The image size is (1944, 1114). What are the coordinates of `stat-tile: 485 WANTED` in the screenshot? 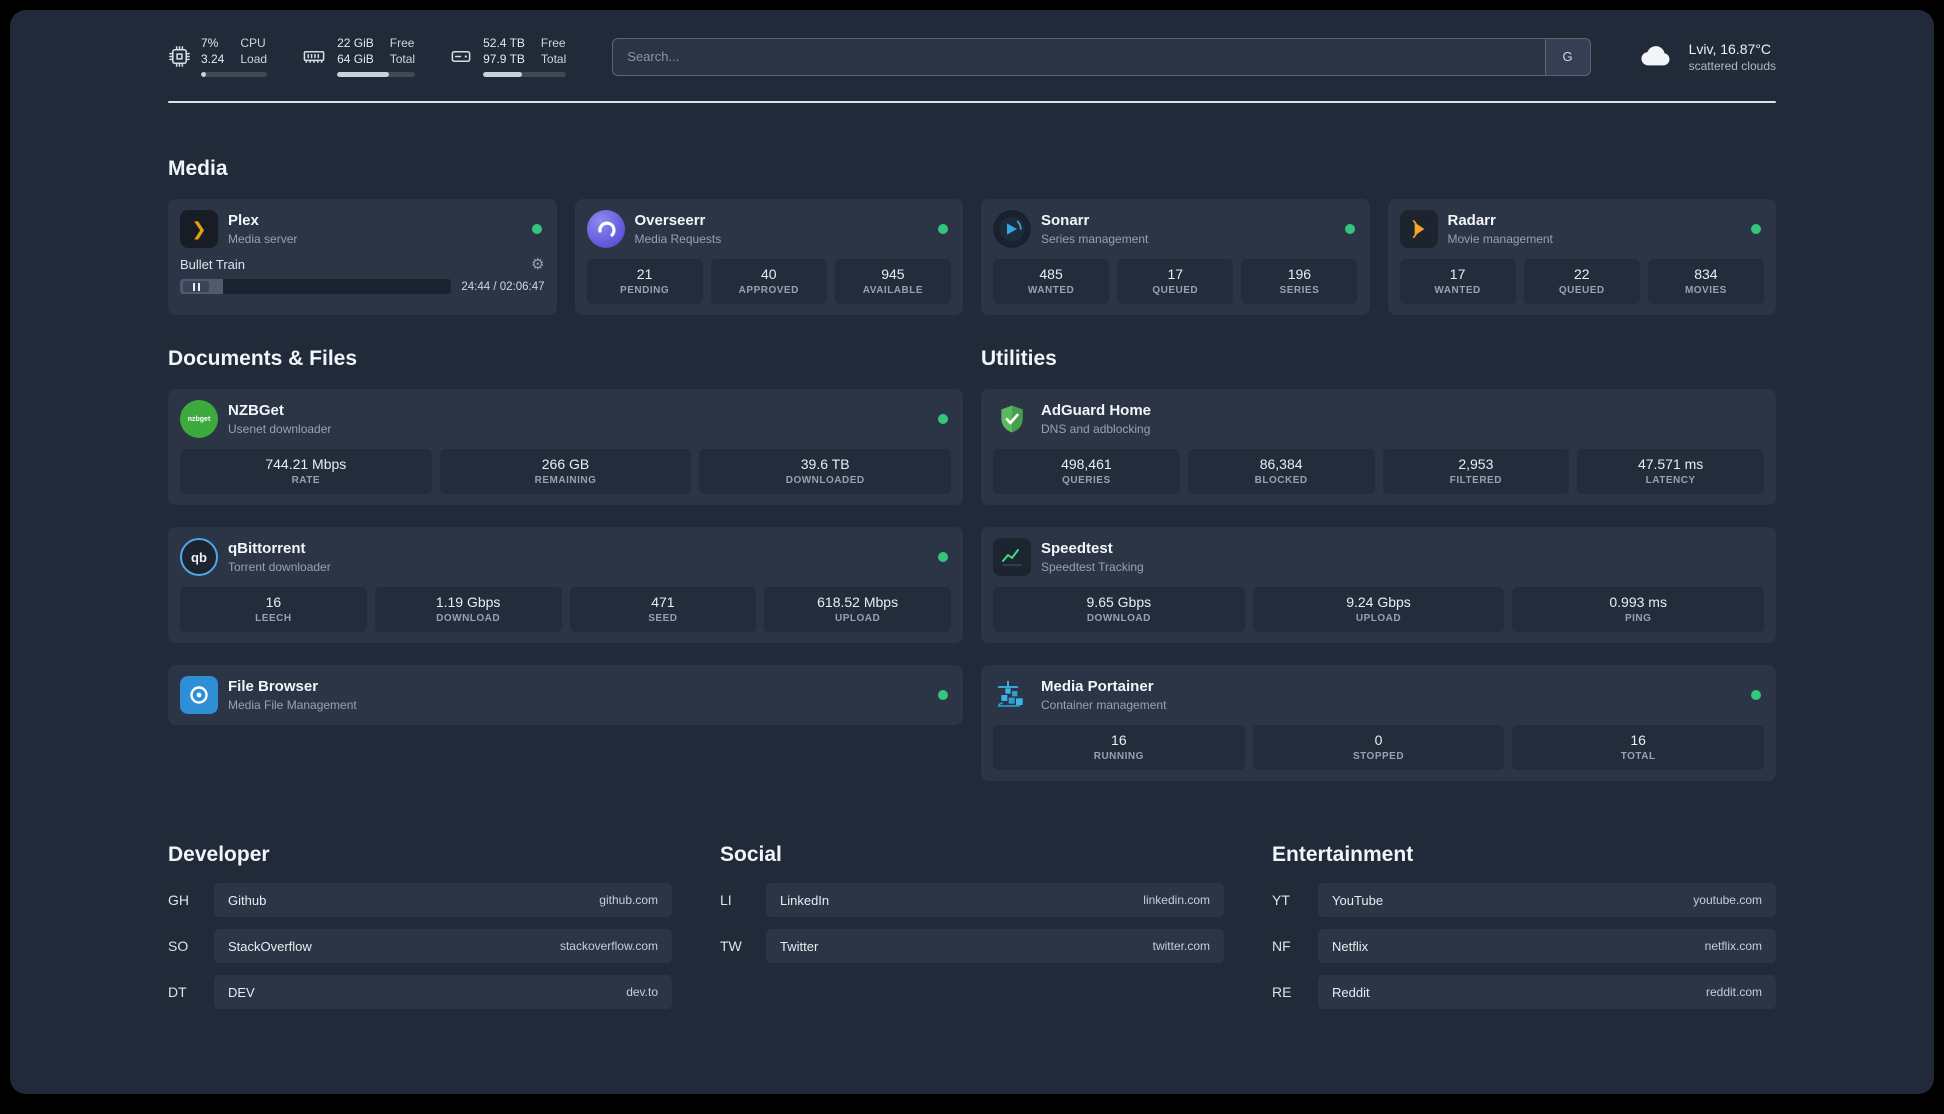 It's located at (1051, 281).